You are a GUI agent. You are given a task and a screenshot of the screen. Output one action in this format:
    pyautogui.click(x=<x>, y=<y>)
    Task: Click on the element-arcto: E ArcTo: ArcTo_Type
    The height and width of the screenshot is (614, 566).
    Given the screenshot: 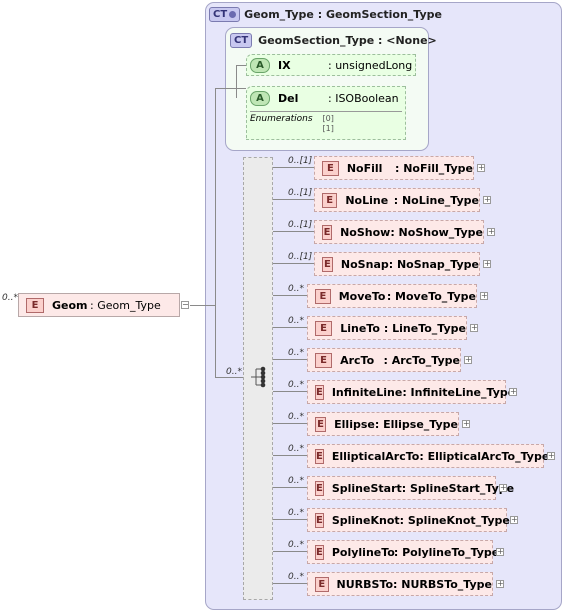 What is the action you would take?
    pyautogui.click(x=384, y=360)
    